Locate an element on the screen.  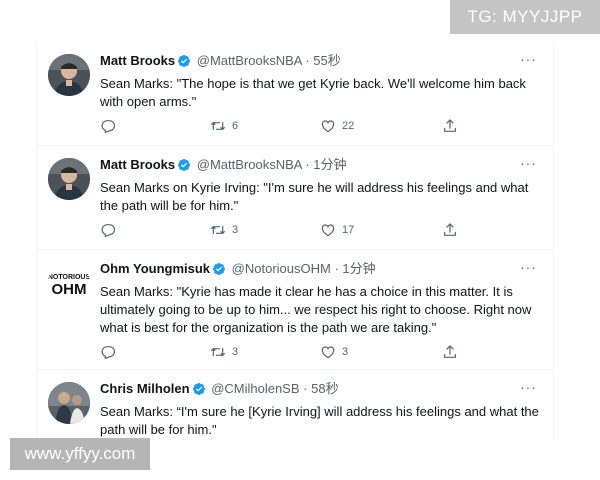
watermark-bottom: www.yffyy.com is located at coordinates (80, 454).